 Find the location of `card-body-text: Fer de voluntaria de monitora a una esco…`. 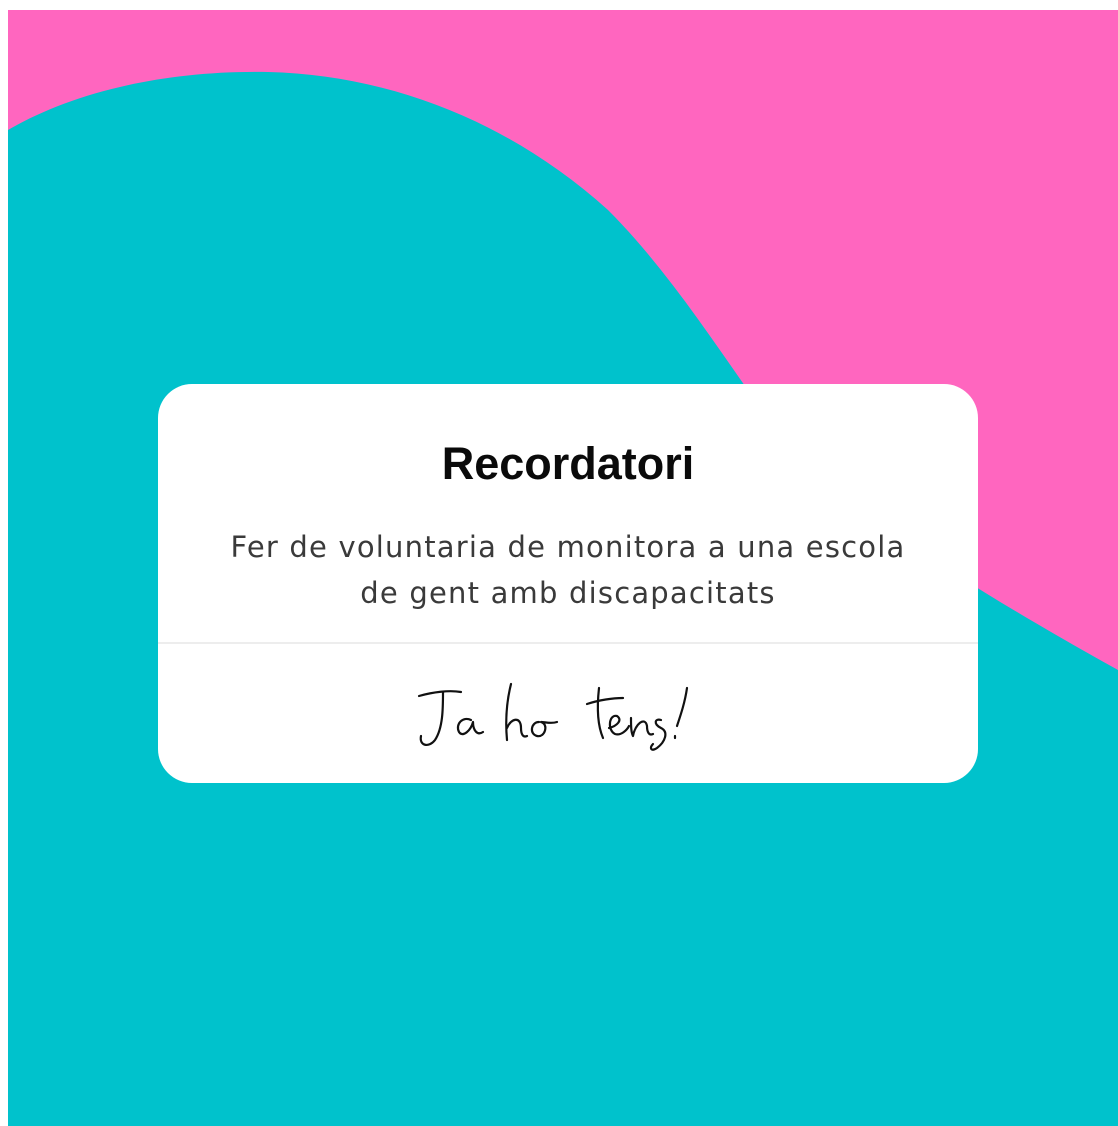

card-body-text: Fer de voluntaria de monitora a una esco… is located at coordinates (568, 570).